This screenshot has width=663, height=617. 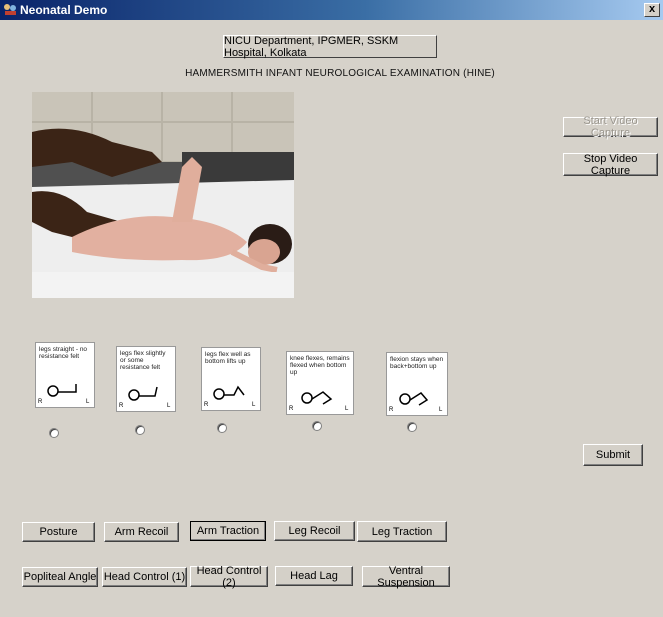 I want to click on leg-recoil-button: Leg Recoil, so click(x=314, y=531).